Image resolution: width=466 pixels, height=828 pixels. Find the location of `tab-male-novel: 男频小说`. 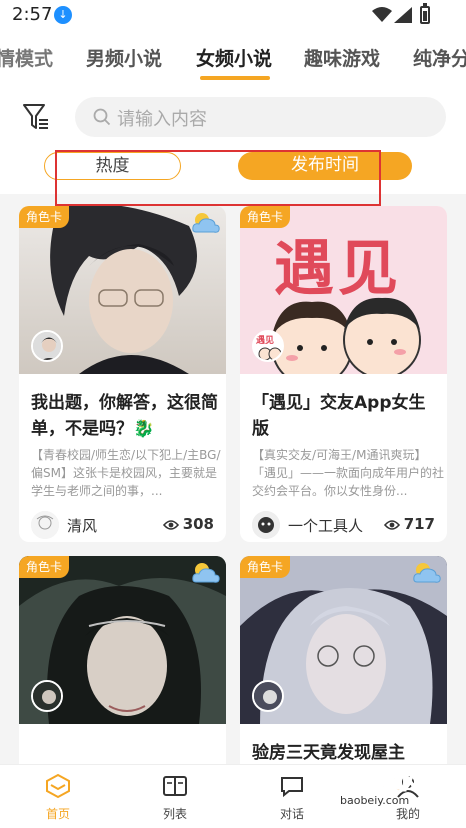

tab-male-novel: 男频小说 is located at coordinates (124, 57).